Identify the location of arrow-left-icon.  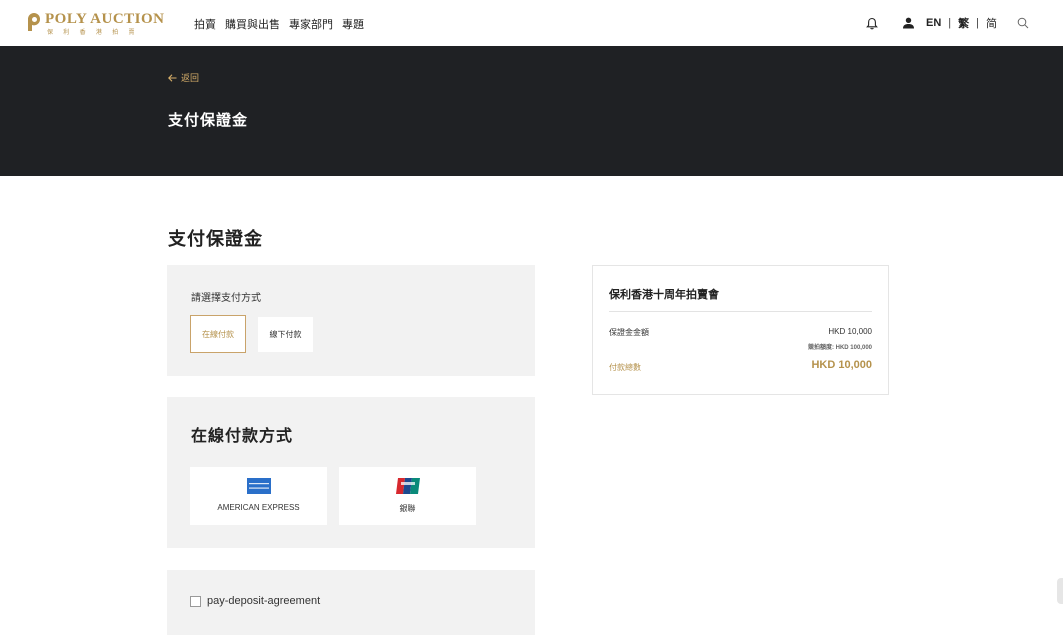
(172, 77).